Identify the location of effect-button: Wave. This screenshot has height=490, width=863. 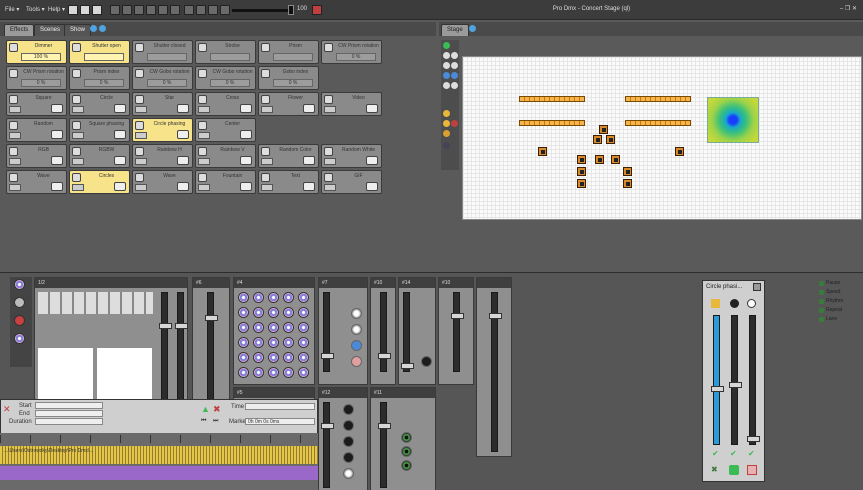
(162, 182).